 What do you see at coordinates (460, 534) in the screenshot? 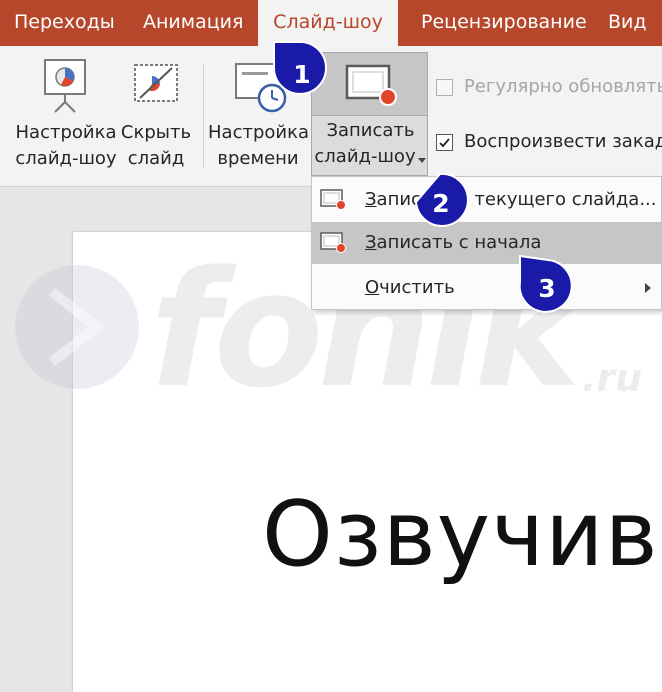
I see `slide-title-text: Озвучив` at bounding box center [460, 534].